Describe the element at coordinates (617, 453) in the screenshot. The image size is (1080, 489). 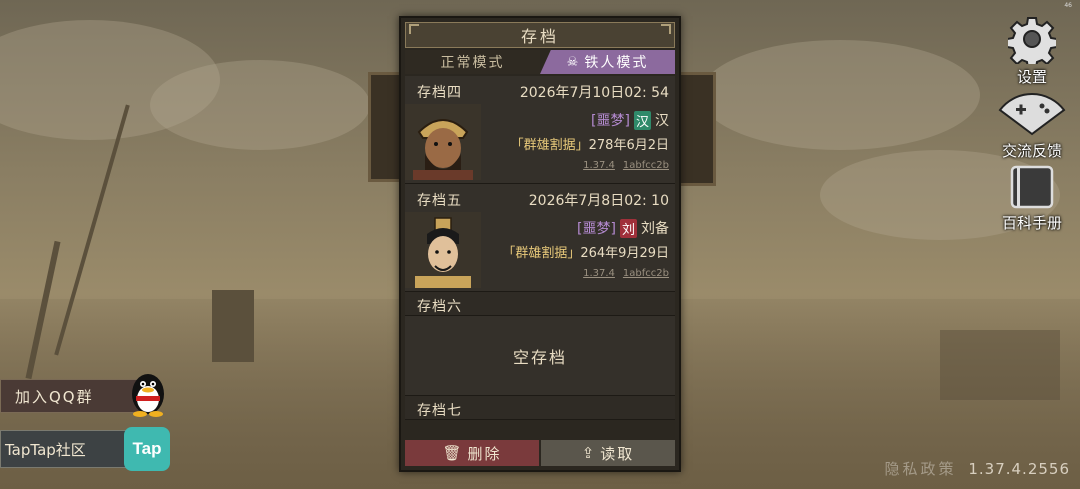
I see `load-label: 读取` at that location.